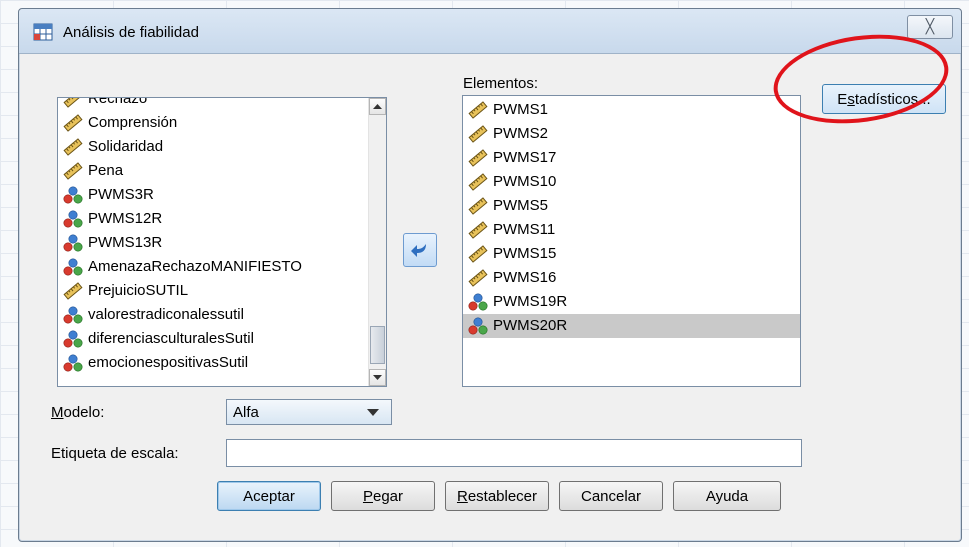 The image size is (969, 547). I want to click on source-item-label: diferenciasculturalesSutil, so click(171, 338).